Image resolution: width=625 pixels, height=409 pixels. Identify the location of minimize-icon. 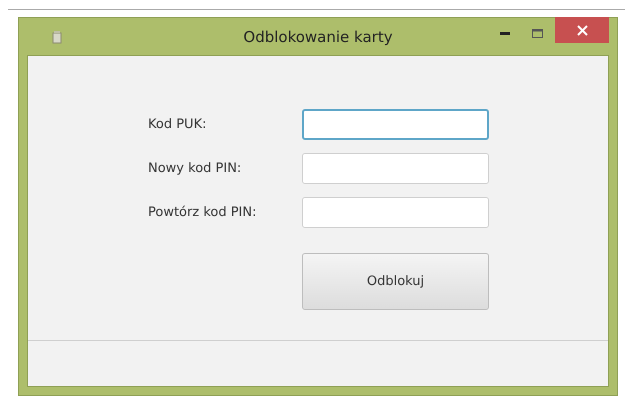
(505, 33).